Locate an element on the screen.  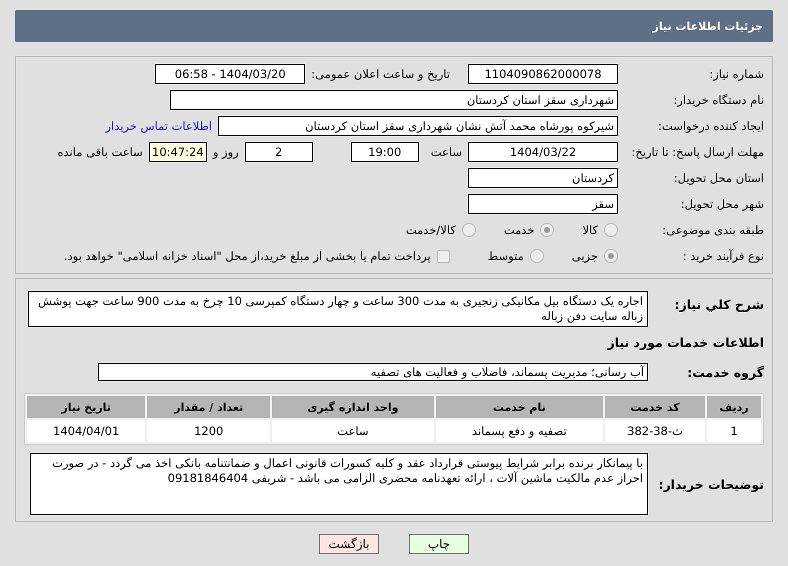
table-cell: تصفیه و دفع پسماند is located at coordinates (520, 431).